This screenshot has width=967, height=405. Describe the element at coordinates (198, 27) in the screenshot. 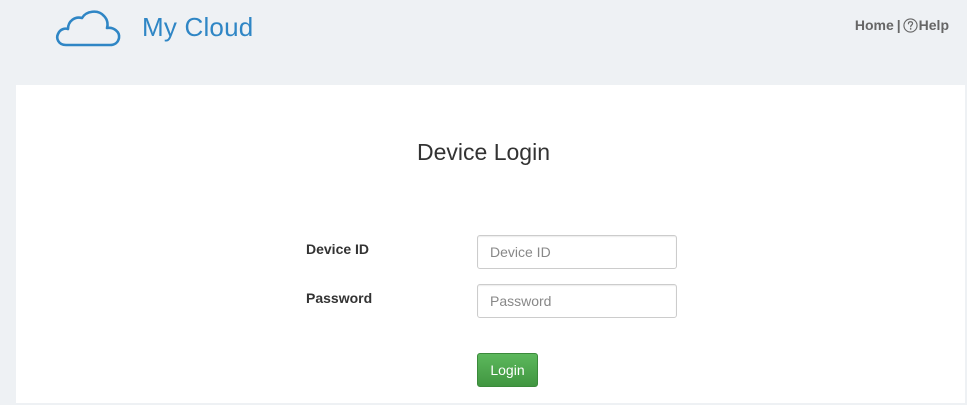

I see `brand-title: My Cloud` at that location.